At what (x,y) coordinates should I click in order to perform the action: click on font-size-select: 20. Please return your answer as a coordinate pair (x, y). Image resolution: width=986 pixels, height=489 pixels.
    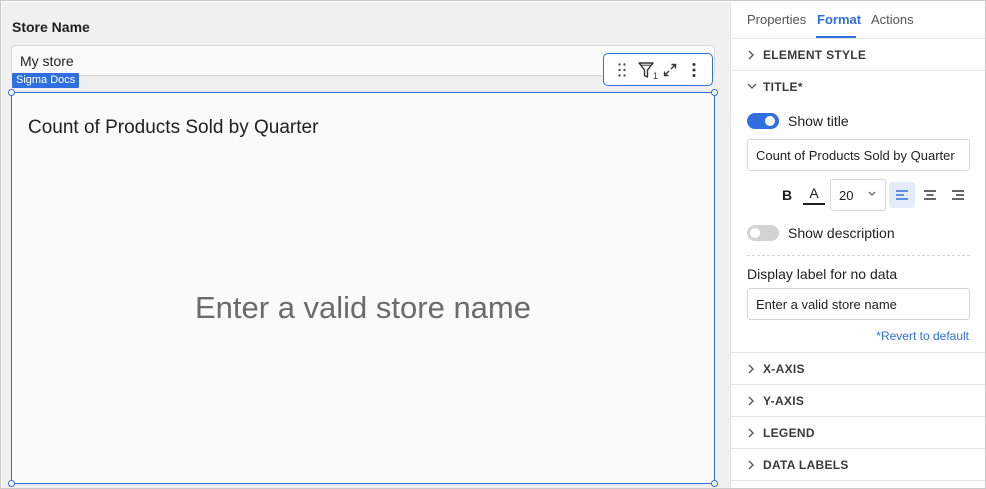
    Looking at the image, I should click on (858, 195).